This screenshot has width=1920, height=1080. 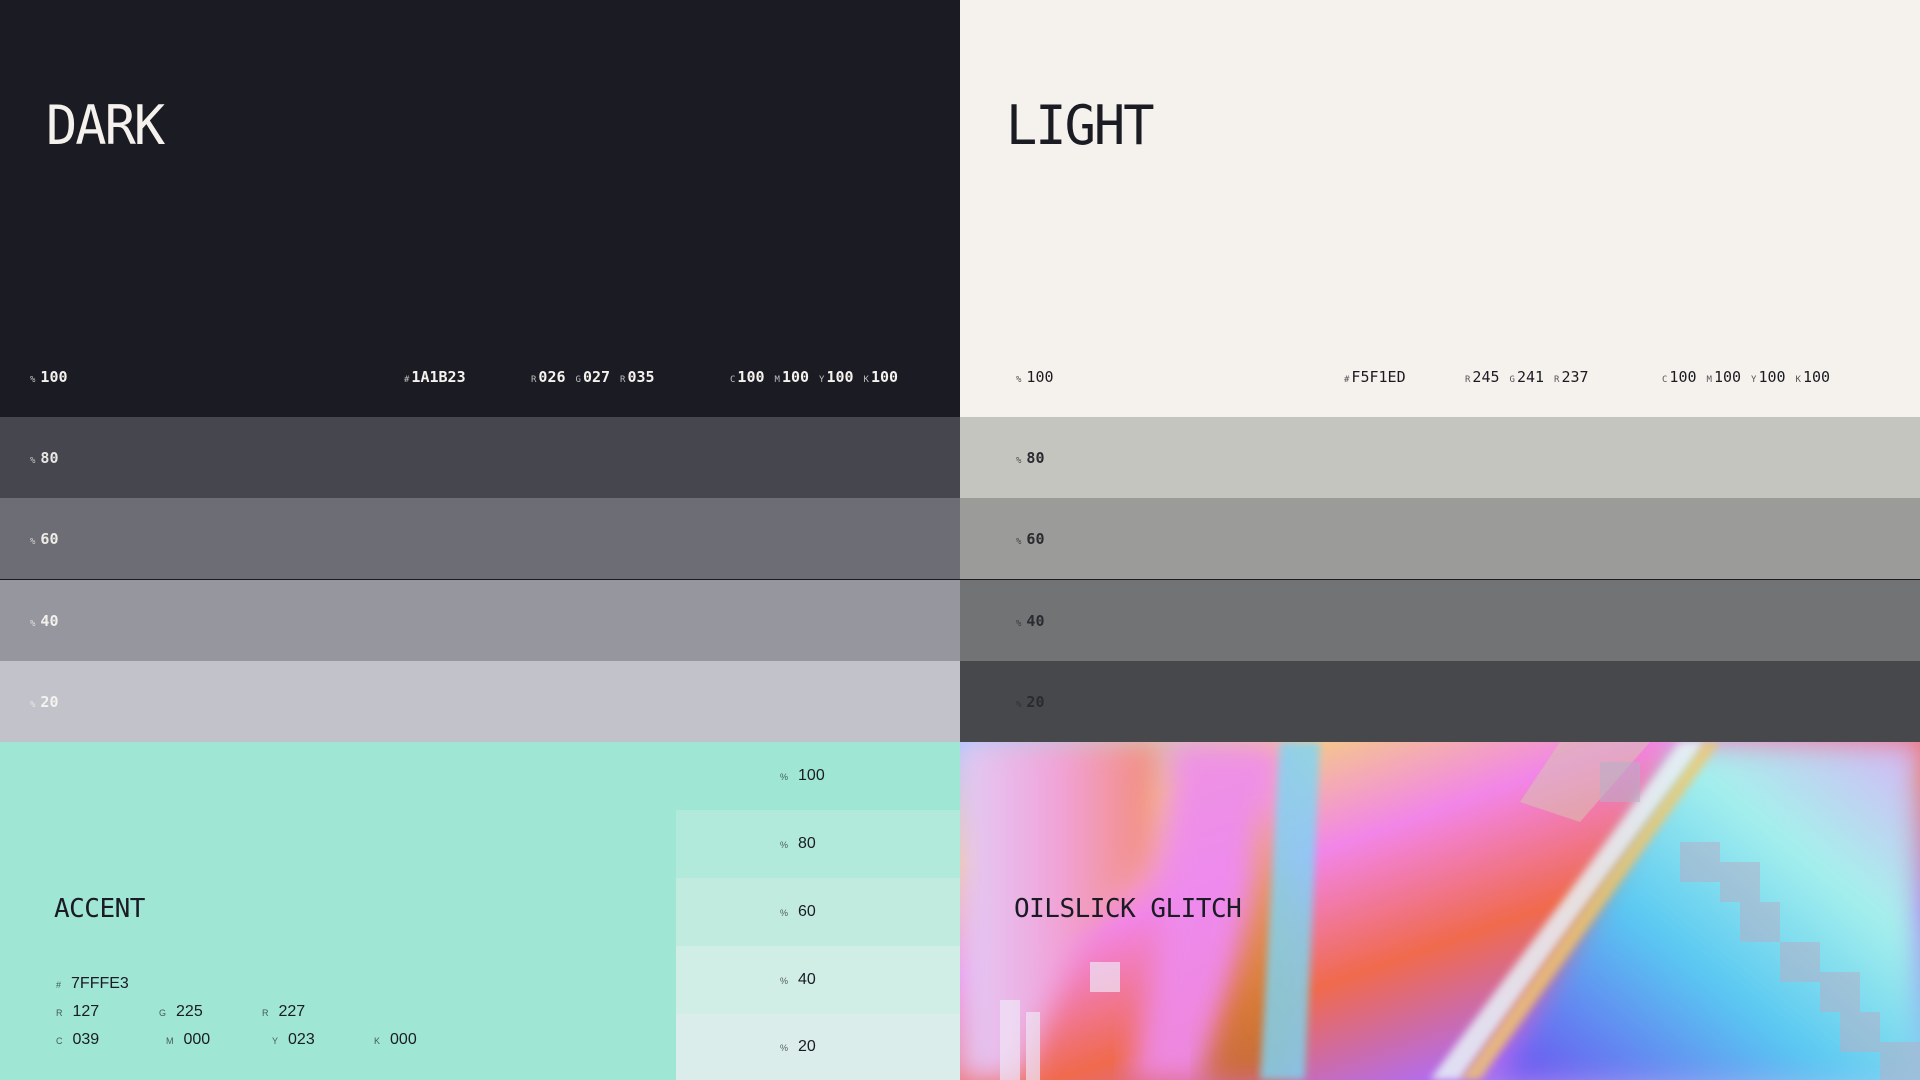 What do you see at coordinates (818, 1047) in the screenshot?
I see `accent-tint-20: % 20` at bounding box center [818, 1047].